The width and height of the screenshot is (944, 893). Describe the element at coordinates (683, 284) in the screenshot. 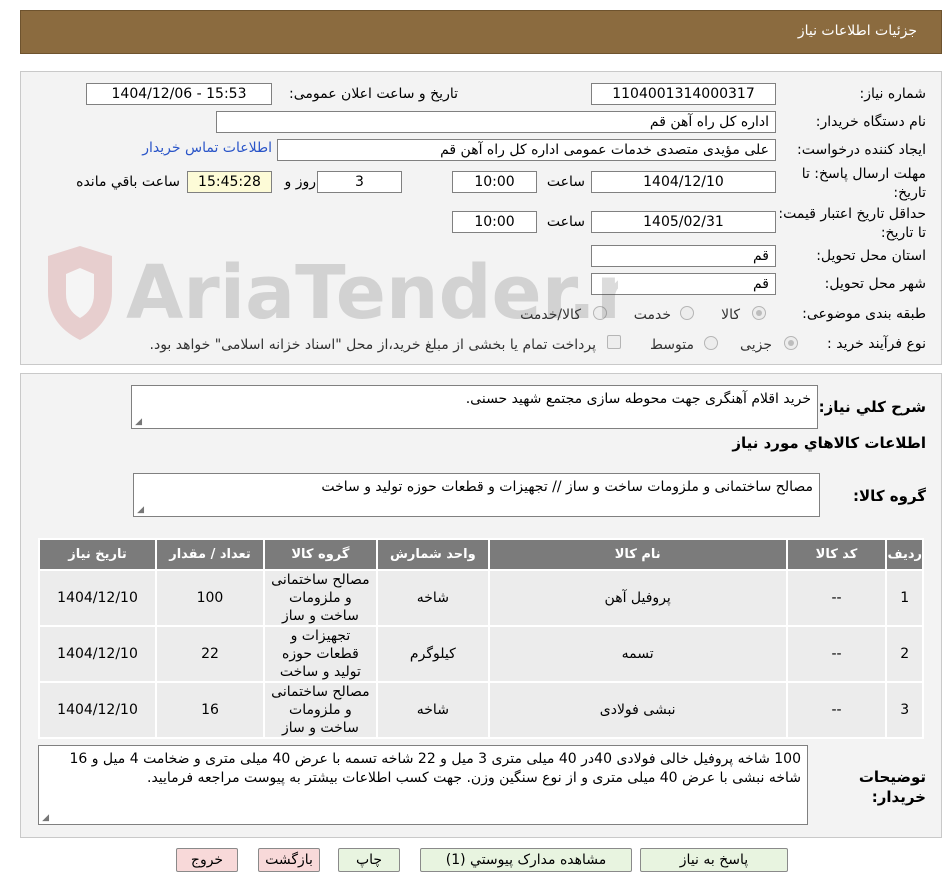

I see `city-field: قم` at that location.